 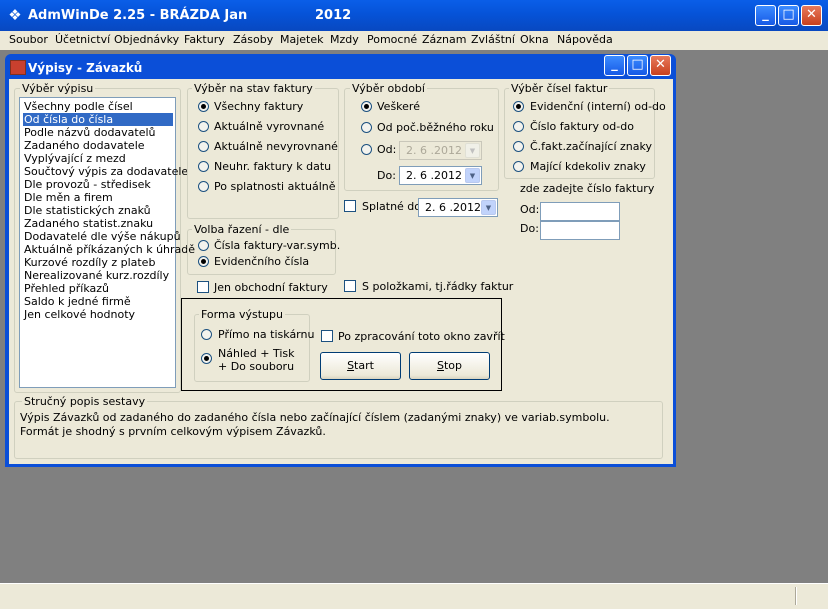 I want to click on start-button-label: tart, so click(x=364, y=365).